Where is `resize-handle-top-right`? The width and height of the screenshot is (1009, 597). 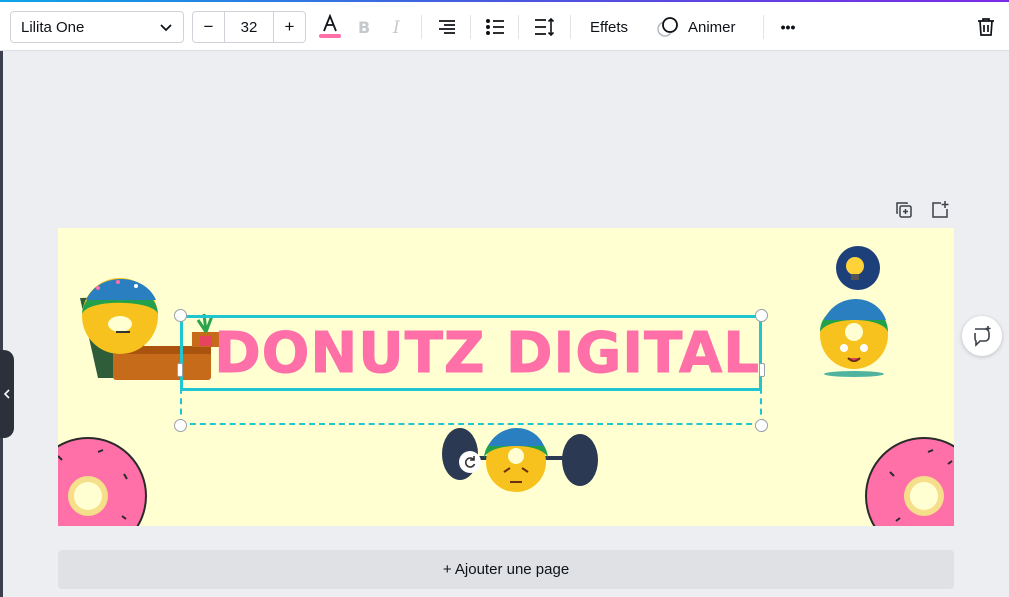 resize-handle-top-right is located at coordinates (761, 315).